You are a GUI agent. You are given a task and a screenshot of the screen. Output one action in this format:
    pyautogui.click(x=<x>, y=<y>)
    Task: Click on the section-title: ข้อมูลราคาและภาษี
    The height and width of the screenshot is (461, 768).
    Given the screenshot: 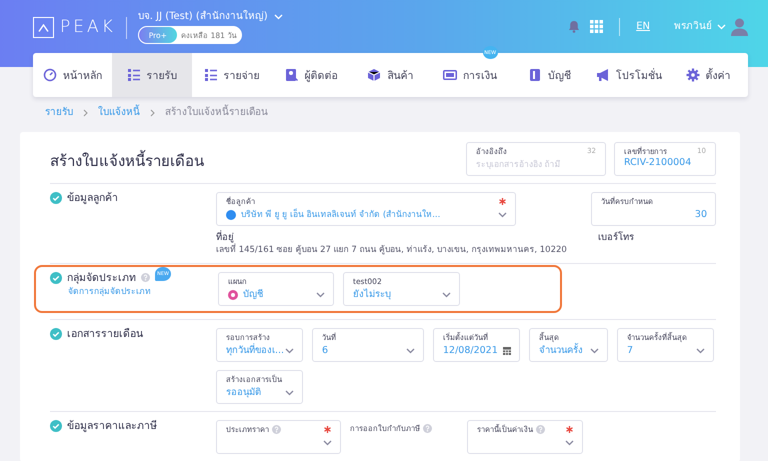 What is the action you would take?
    pyautogui.click(x=112, y=426)
    